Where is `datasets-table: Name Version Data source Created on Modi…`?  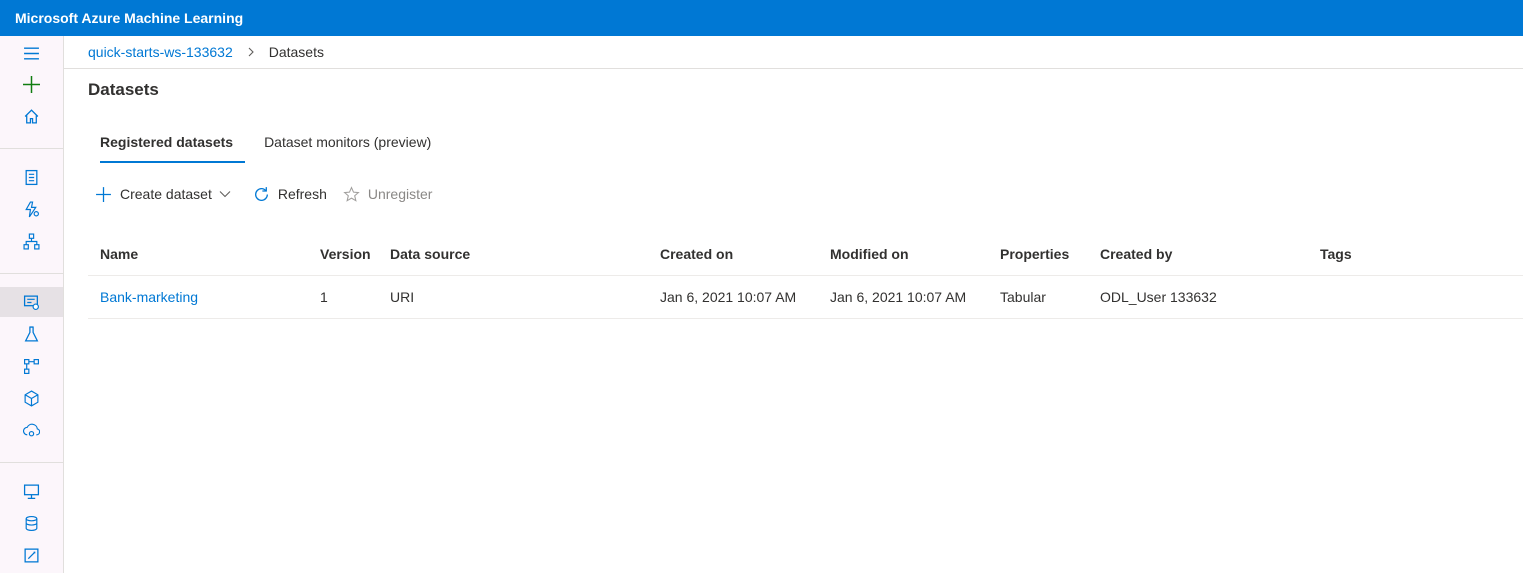
datasets-table: Name Version Data source Created on Modi… is located at coordinates (805, 275).